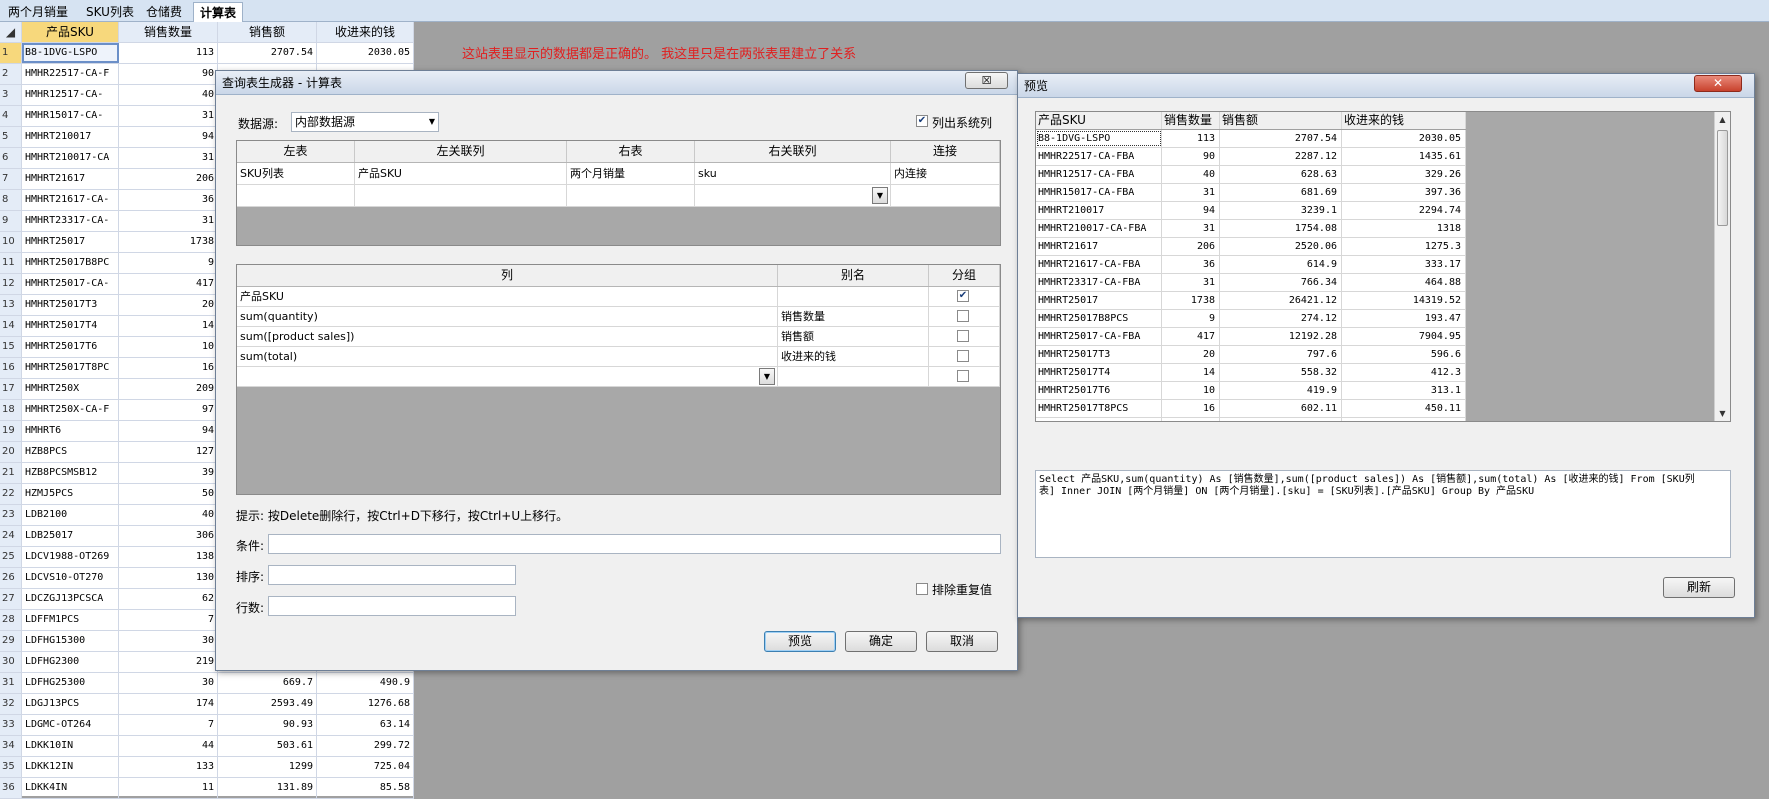 The image size is (1769, 799). I want to click on preview-sku-cell: HMHRT25017, so click(1099, 300).